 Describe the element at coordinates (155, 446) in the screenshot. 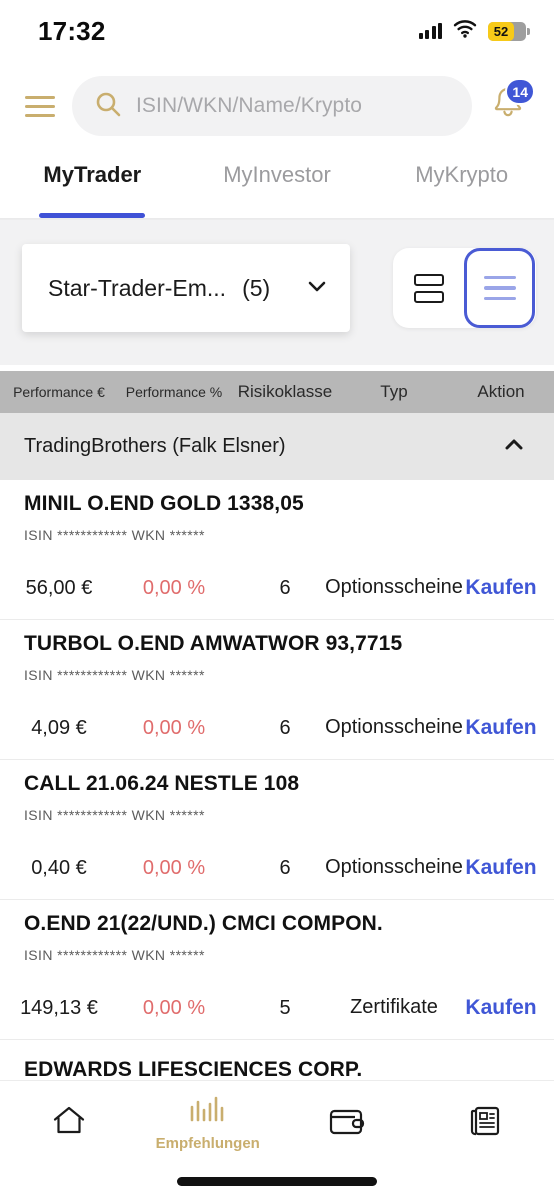

I see `group-header-label: TradingBrothers (Falk Elsner)` at that location.